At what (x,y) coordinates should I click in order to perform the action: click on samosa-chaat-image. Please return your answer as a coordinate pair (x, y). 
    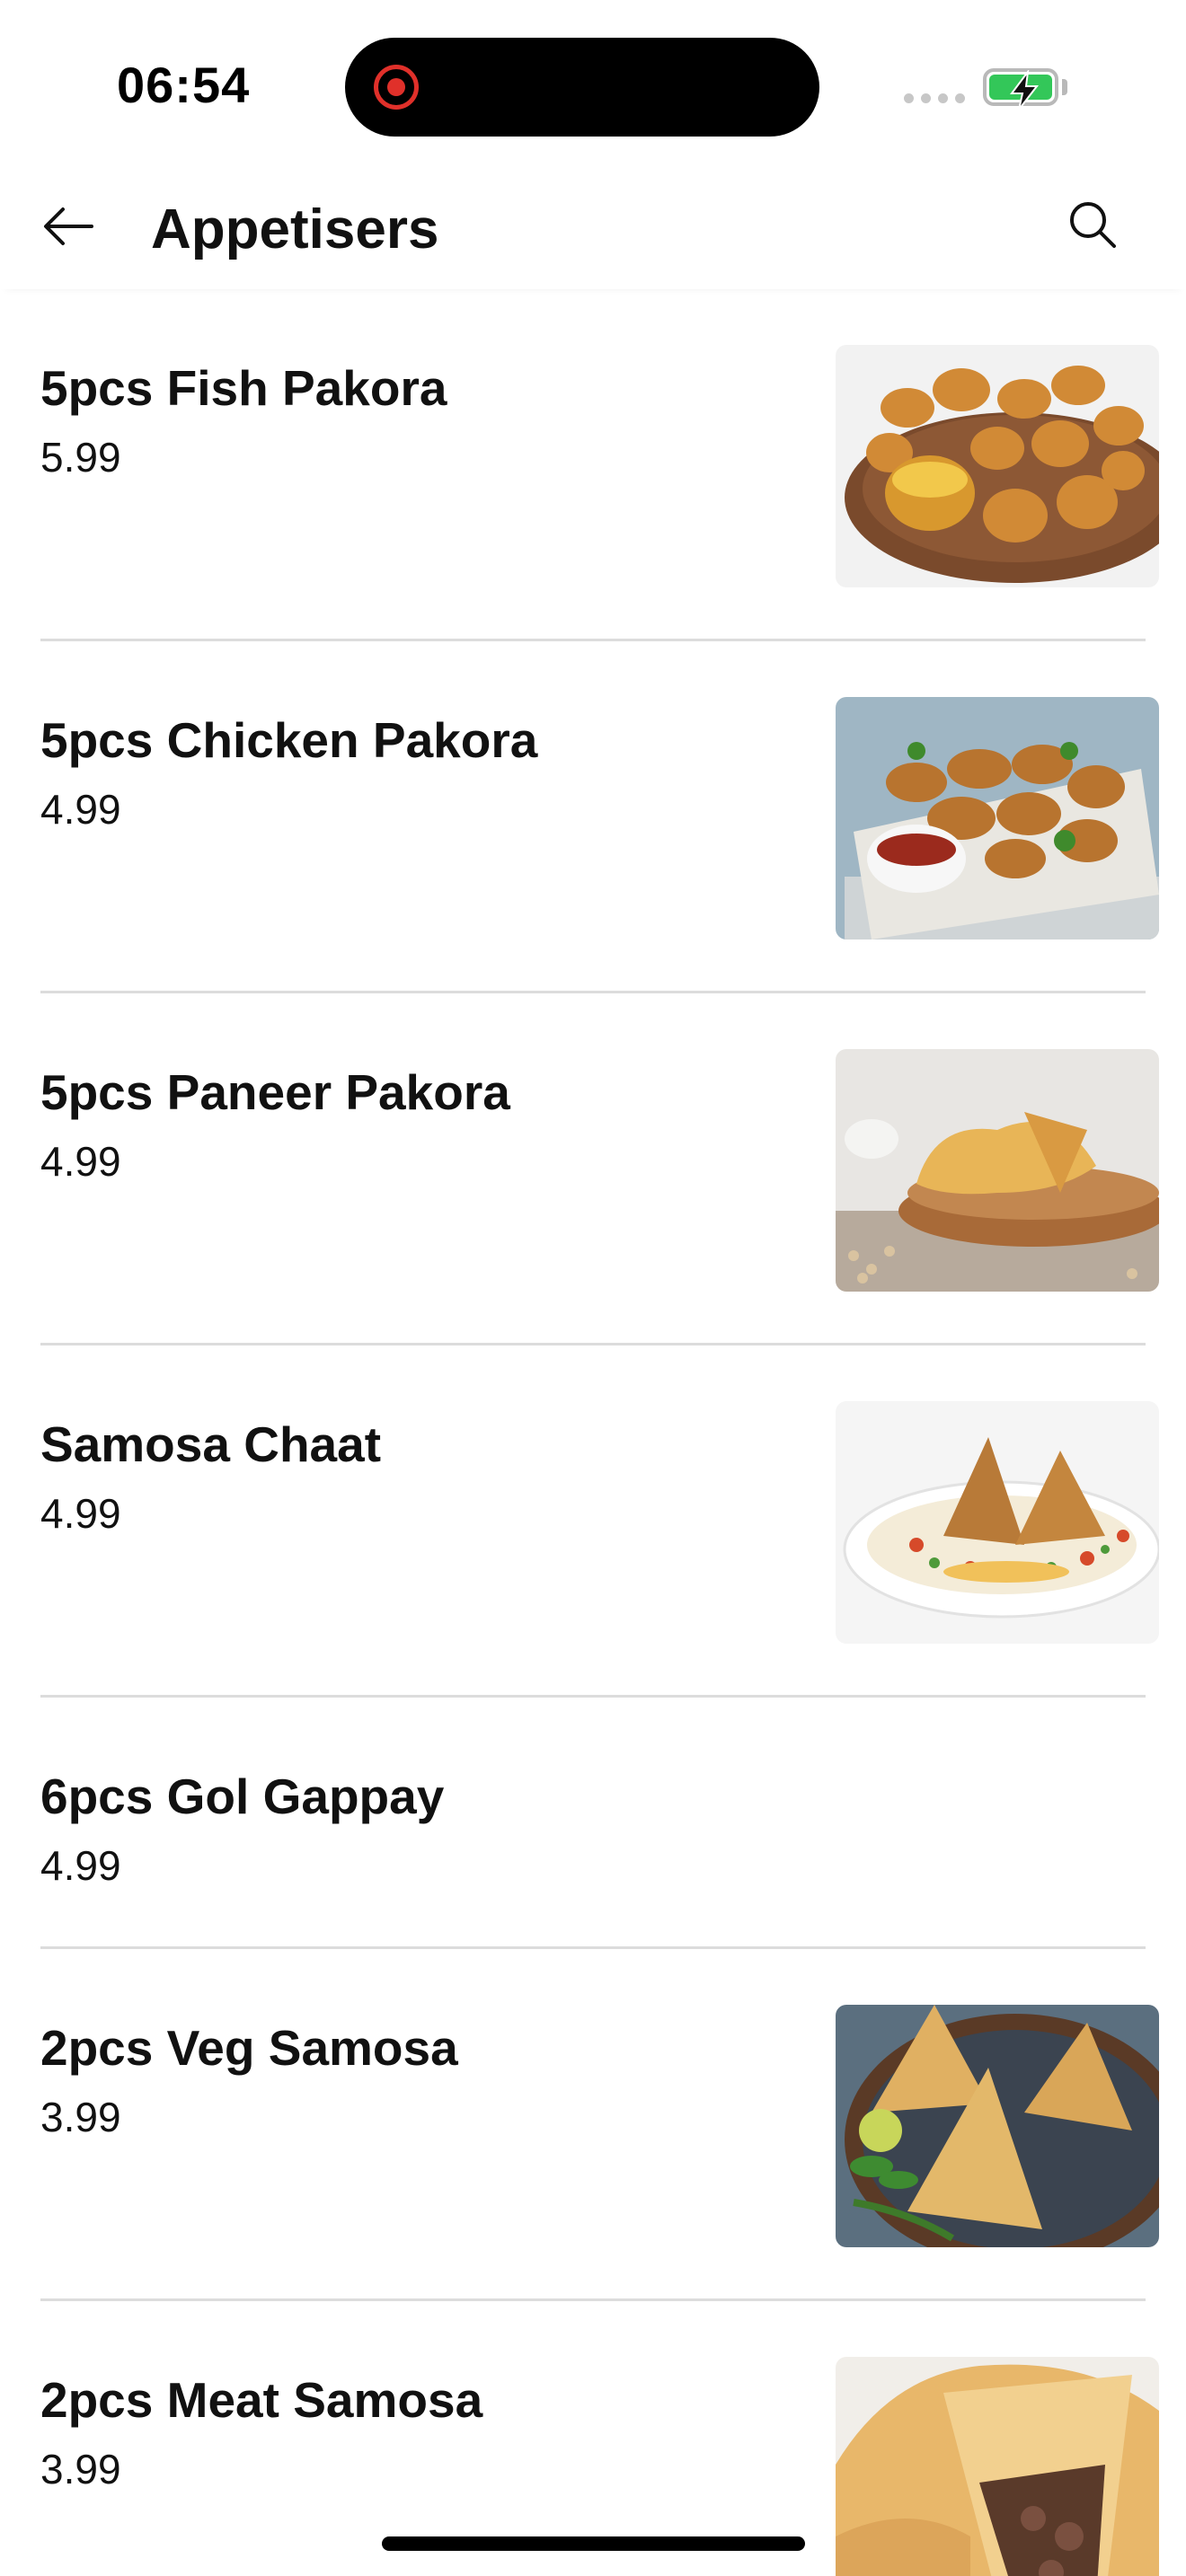
    Looking at the image, I should click on (997, 1522).